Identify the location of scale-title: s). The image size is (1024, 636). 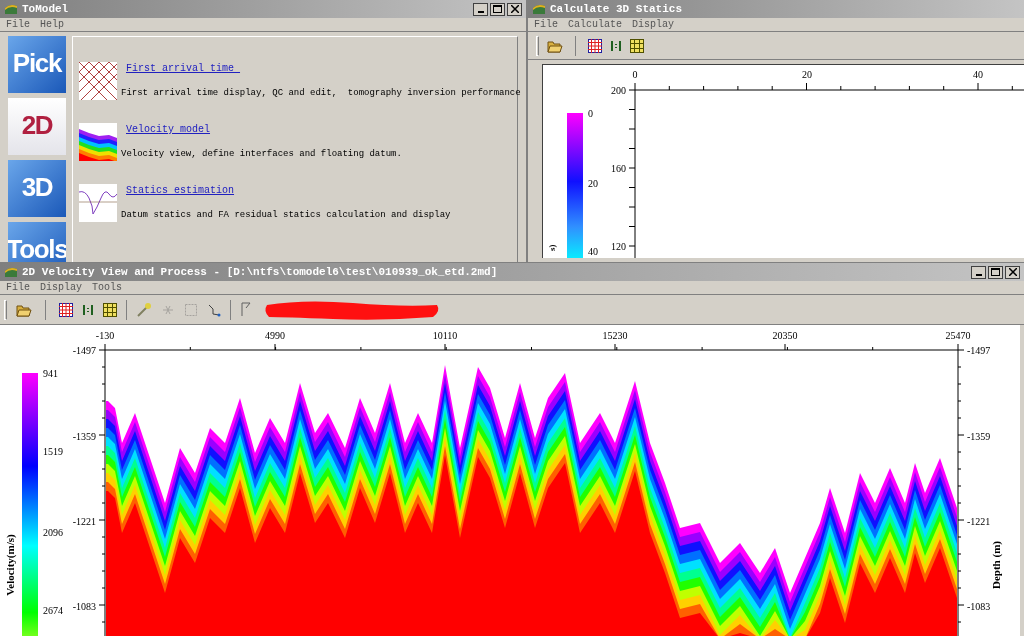
(552, 247).